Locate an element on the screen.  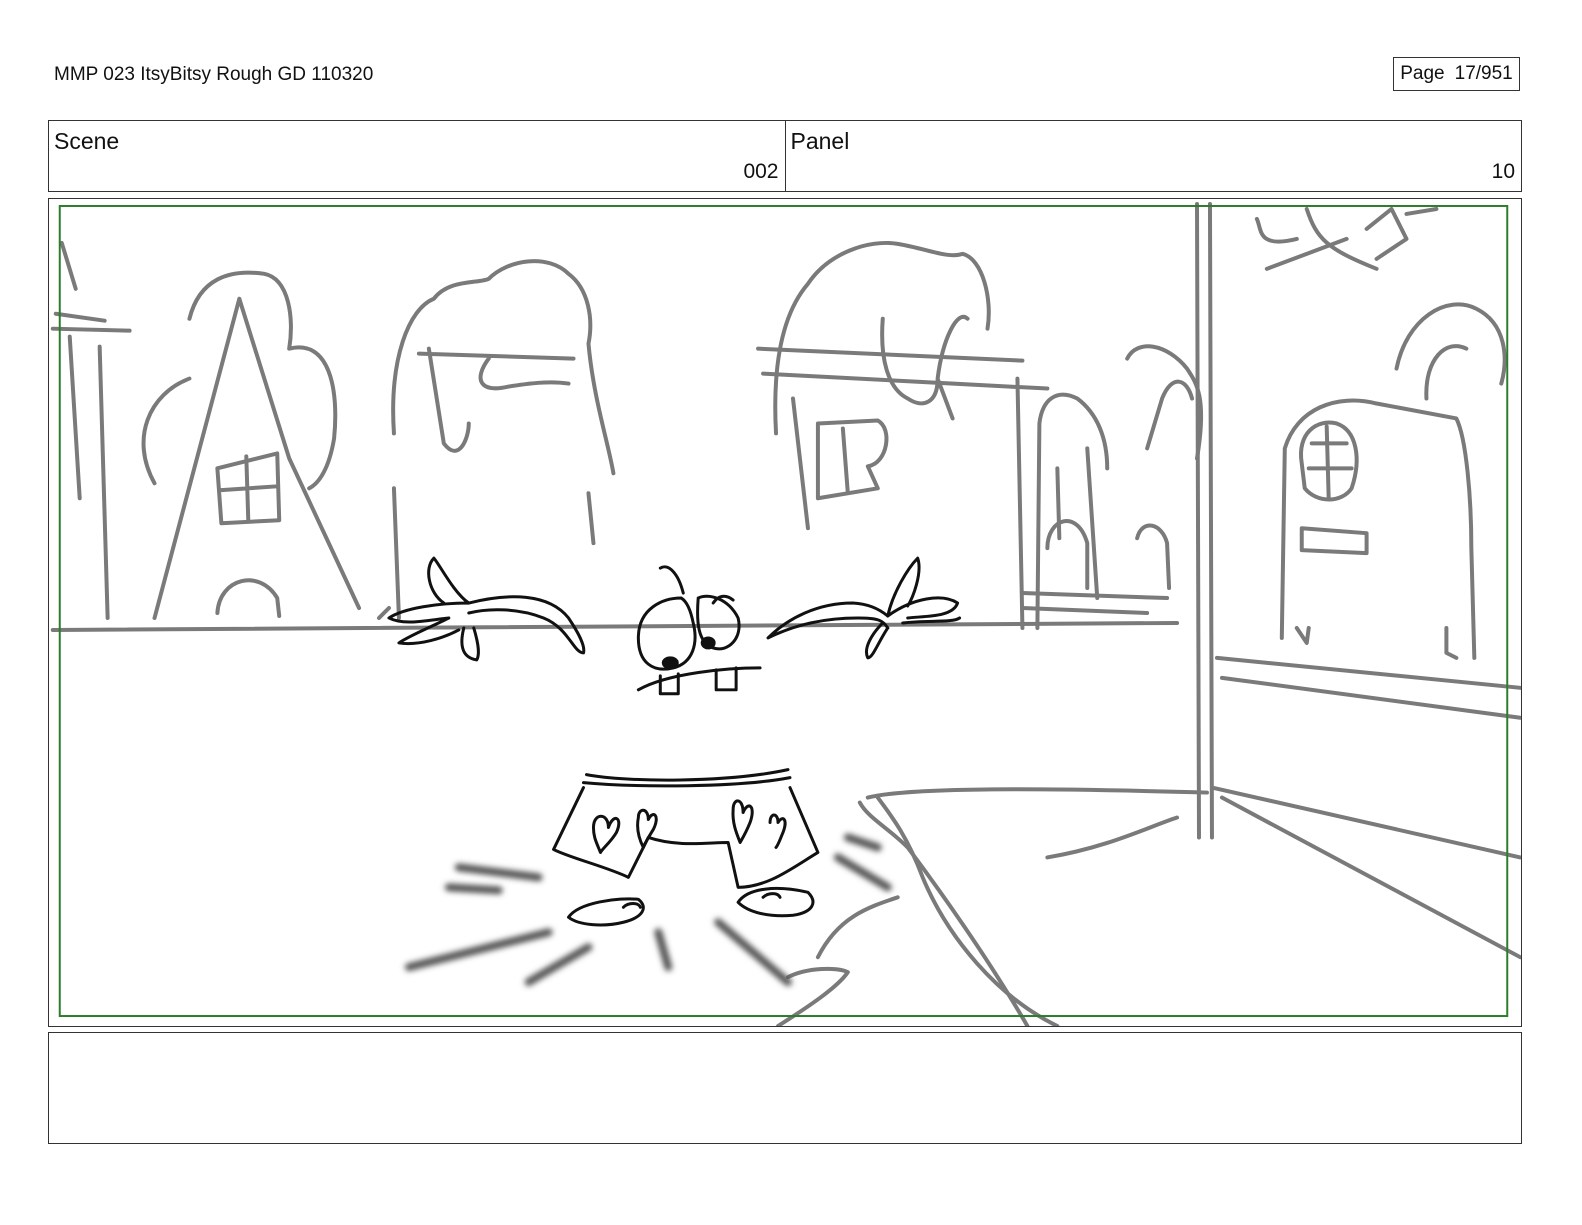
document-title: MMP 023 ItsyBitsy Rough GD 110320 is located at coordinates (214, 74).